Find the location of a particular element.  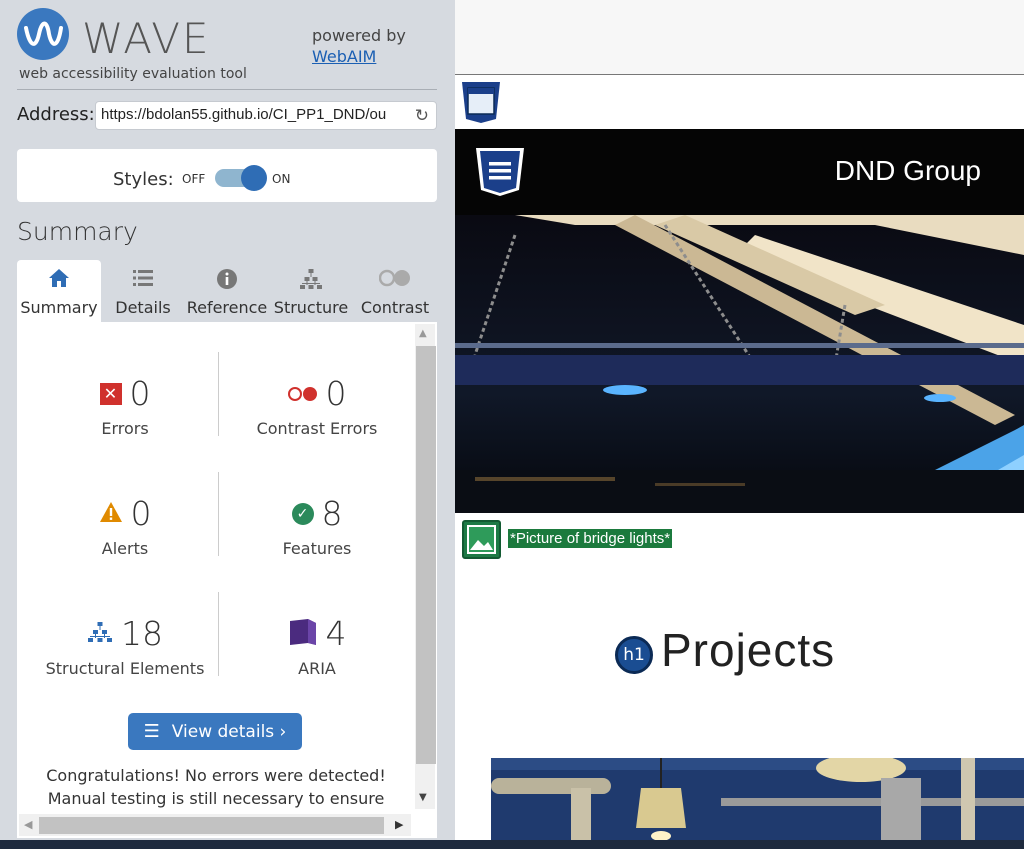

info-icon is located at coordinates (227, 281).